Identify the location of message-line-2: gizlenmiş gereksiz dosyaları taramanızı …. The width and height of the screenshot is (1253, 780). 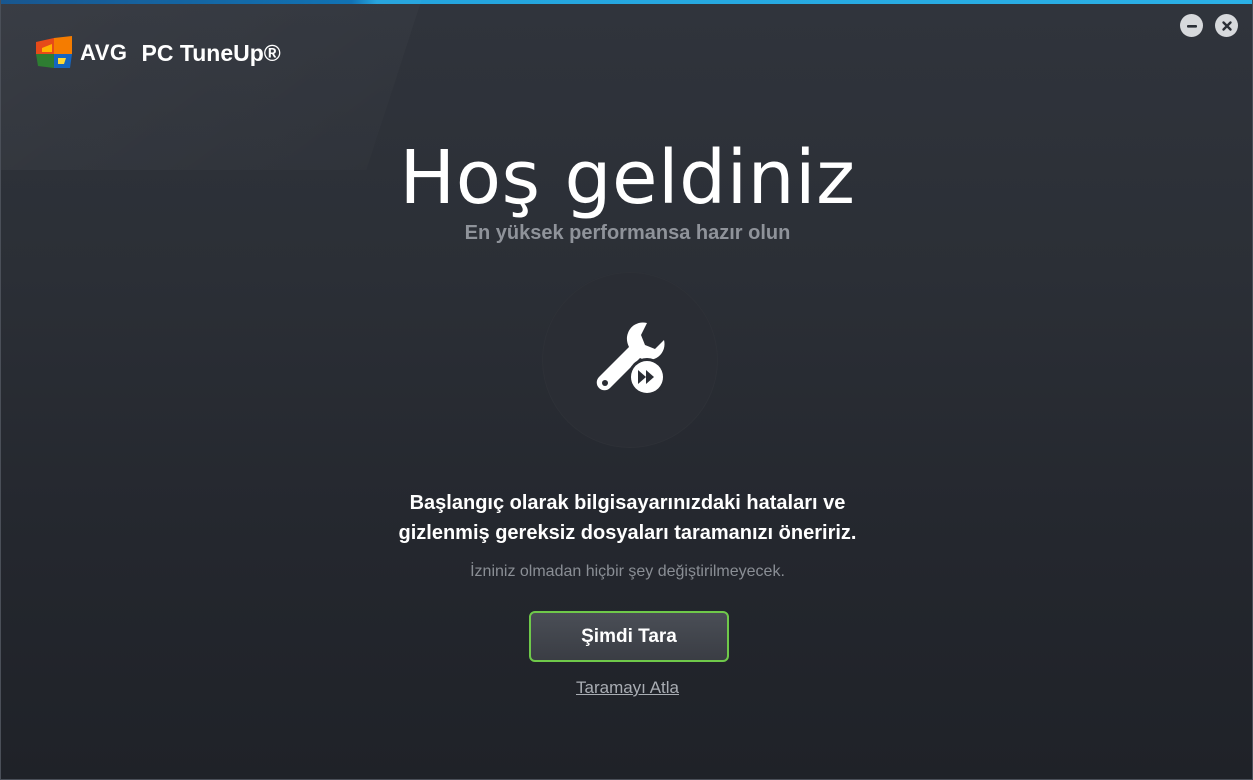
(627, 533).